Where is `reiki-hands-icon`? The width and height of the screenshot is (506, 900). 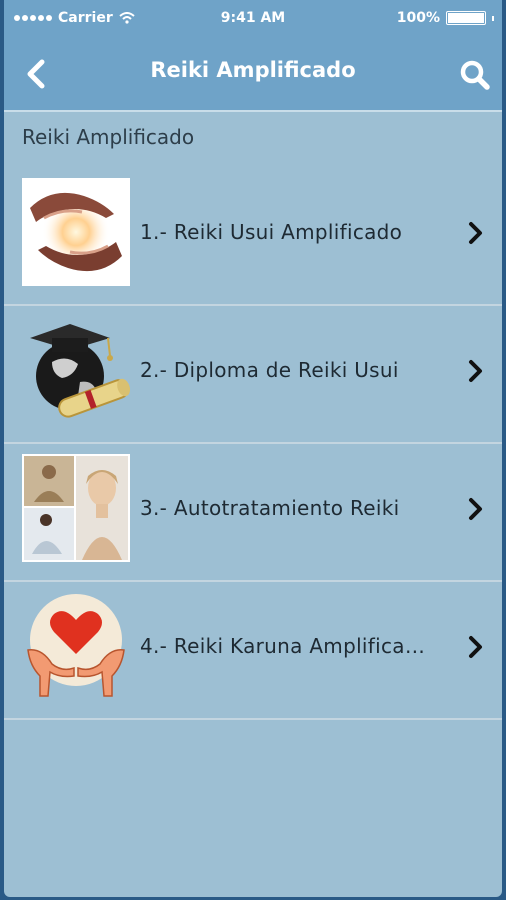 reiki-hands-icon is located at coordinates (76, 232).